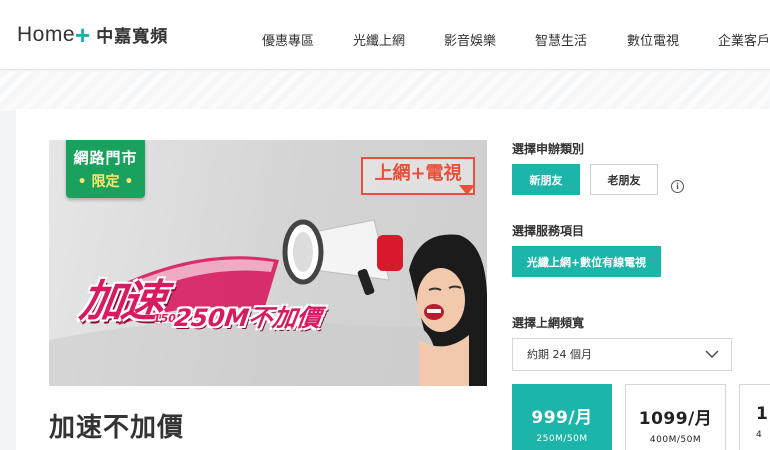 This screenshot has width=770, height=450. What do you see at coordinates (653, 39) in the screenshot?
I see `nav-item-digital-tv: 數位電視` at bounding box center [653, 39].